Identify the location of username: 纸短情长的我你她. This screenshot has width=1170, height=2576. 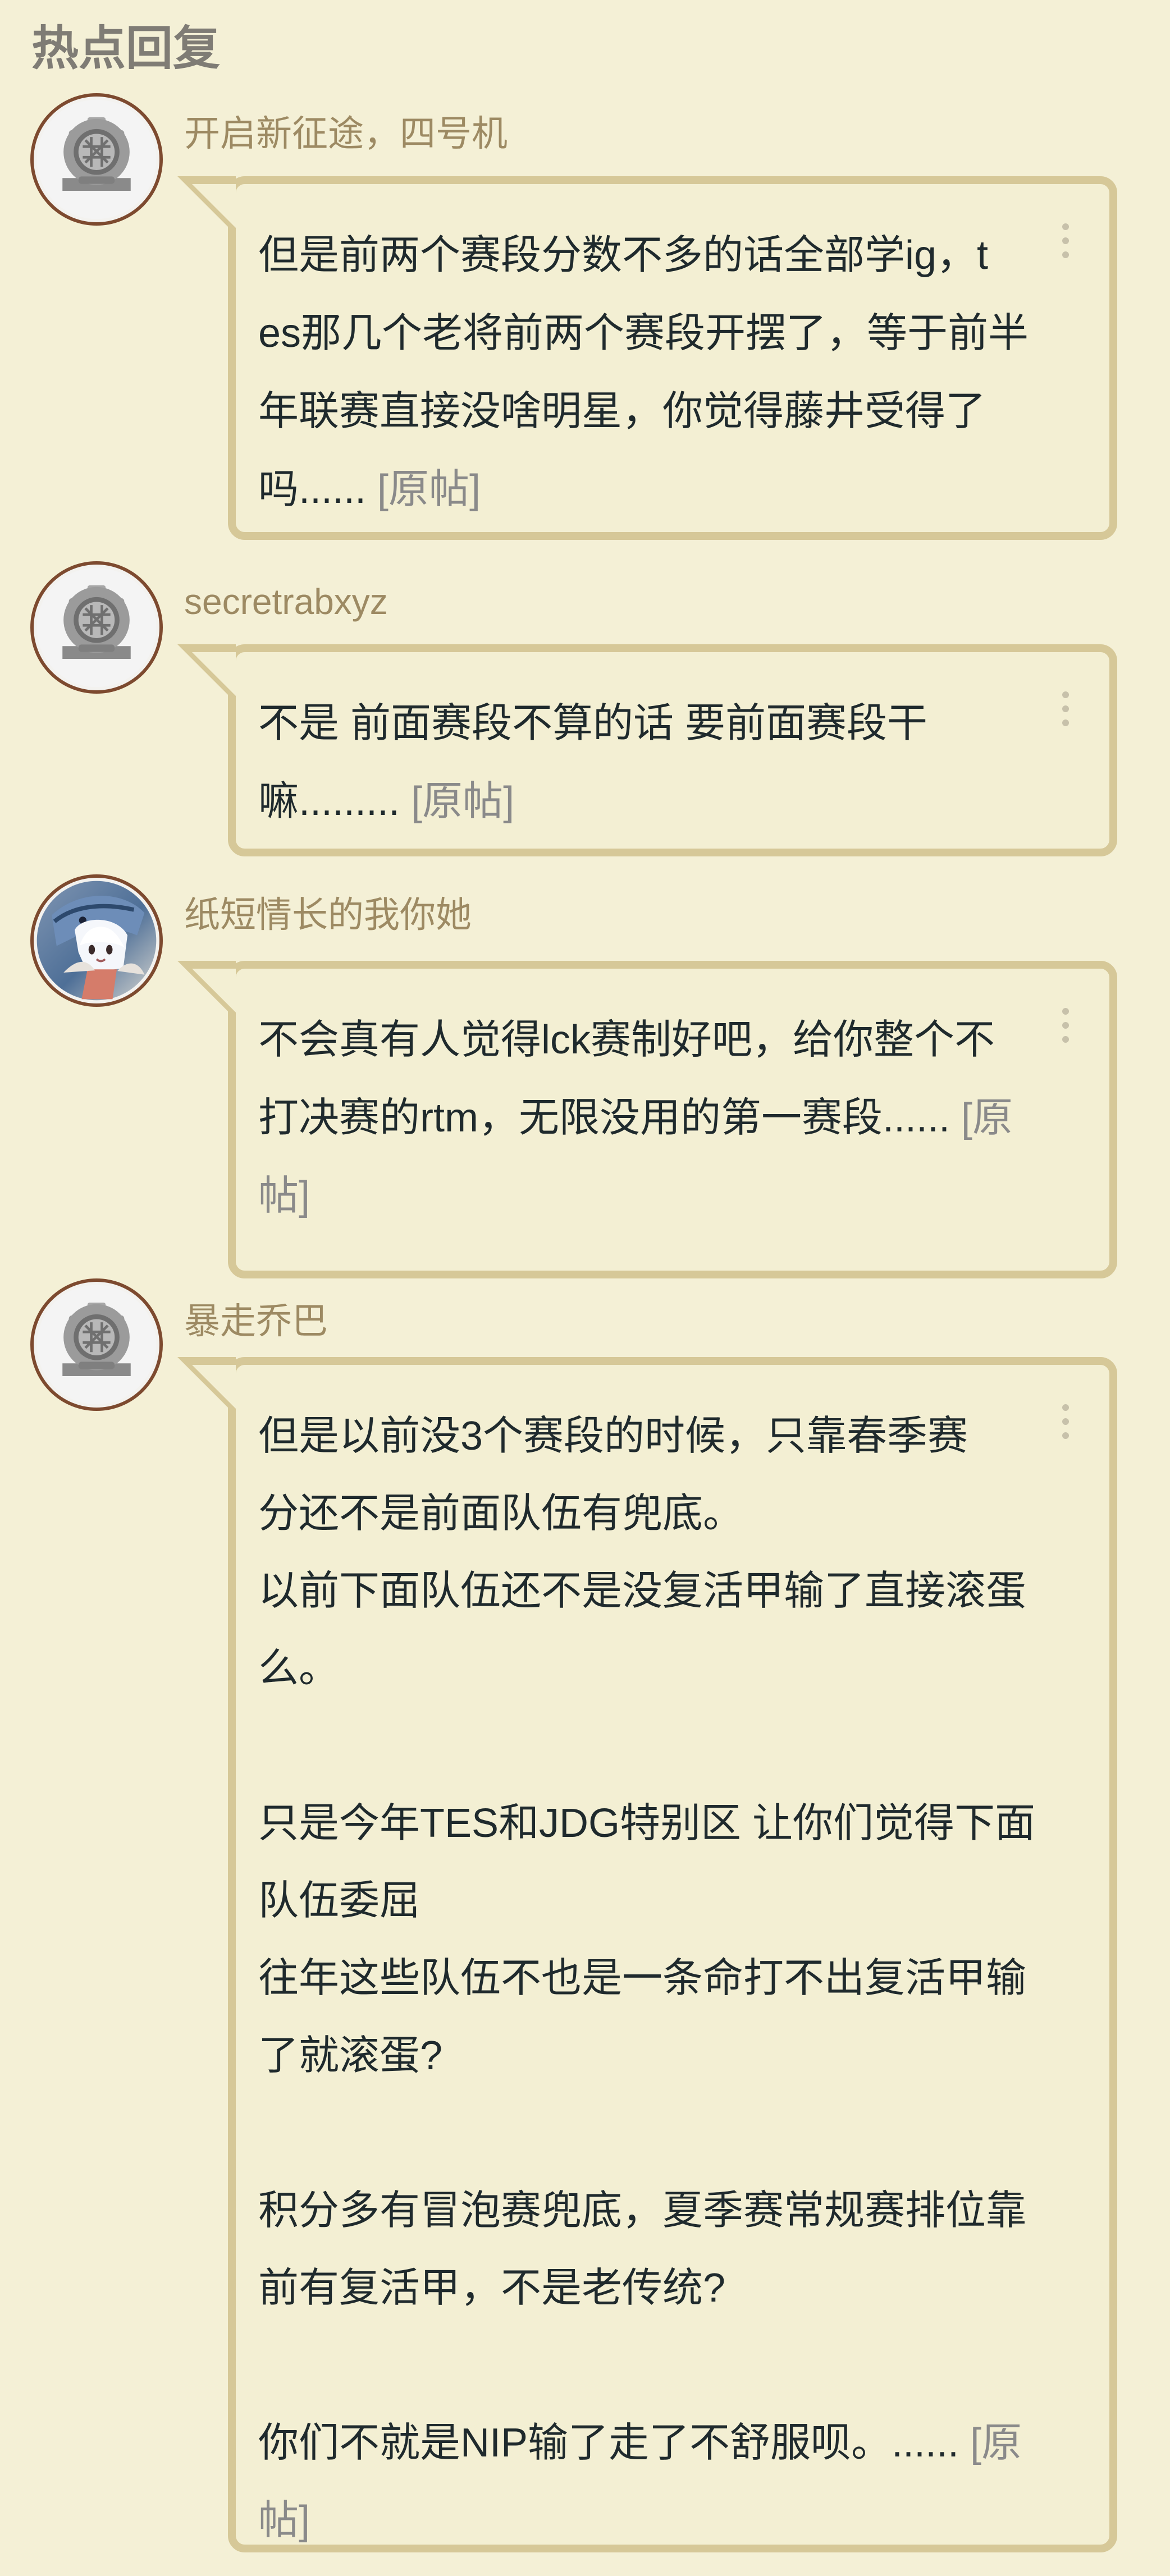
(328, 914).